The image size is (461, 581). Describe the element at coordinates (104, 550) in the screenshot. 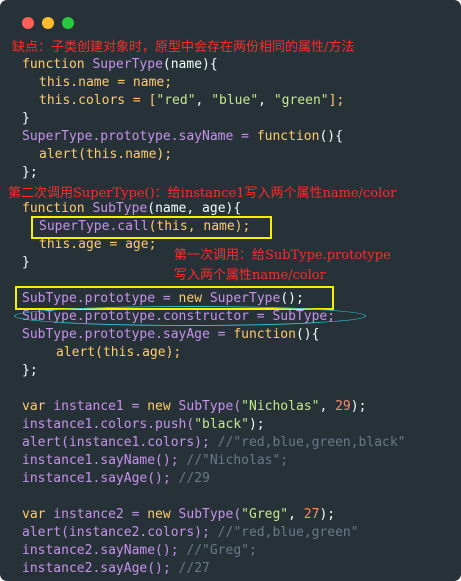

I see `method-call: instance2.sayName();` at that location.